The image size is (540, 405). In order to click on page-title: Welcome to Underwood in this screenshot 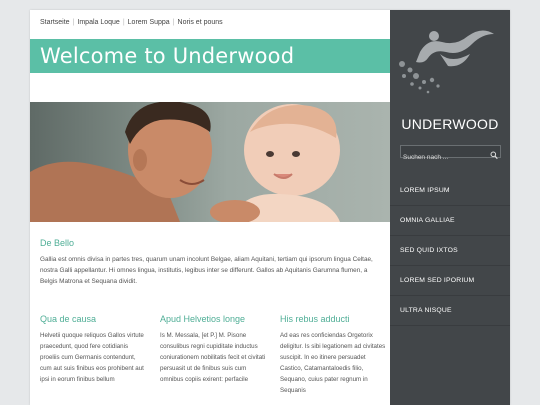, I will do `click(167, 56)`.